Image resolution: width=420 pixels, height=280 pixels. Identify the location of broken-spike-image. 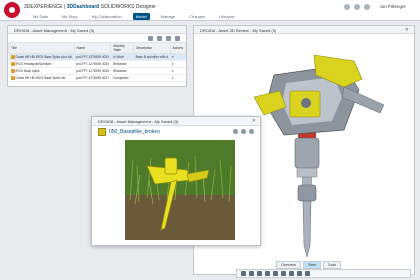
(180, 190).